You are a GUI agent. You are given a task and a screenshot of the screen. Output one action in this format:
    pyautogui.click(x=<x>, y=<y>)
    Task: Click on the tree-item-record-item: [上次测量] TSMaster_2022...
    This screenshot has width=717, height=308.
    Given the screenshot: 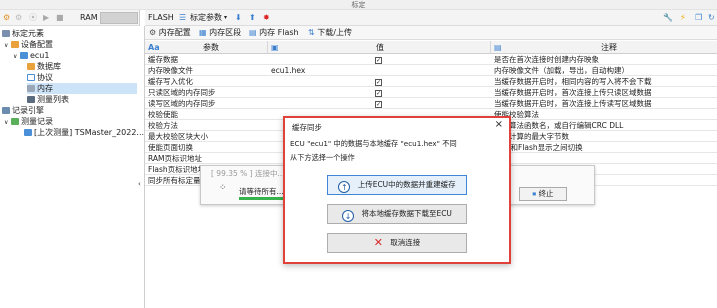 What is the action you would take?
    pyautogui.click(x=84, y=132)
    